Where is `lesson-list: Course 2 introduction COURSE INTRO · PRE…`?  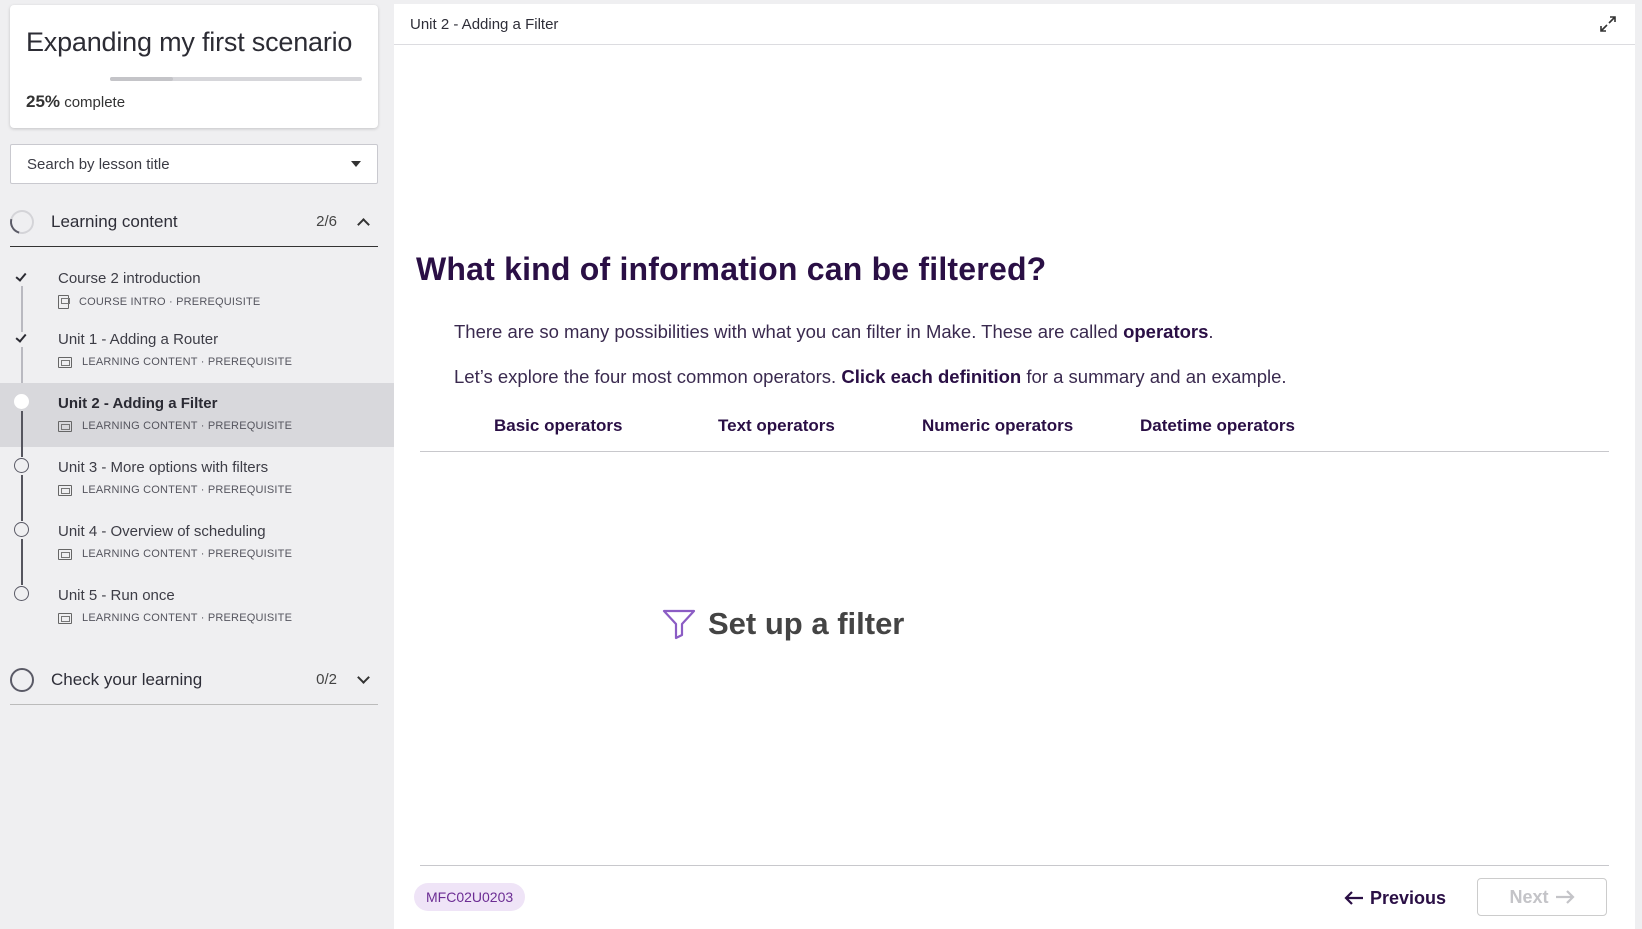 lesson-list: Course 2 introduction COURSE INTRO · PRE… is located at coordinates (197, 448).